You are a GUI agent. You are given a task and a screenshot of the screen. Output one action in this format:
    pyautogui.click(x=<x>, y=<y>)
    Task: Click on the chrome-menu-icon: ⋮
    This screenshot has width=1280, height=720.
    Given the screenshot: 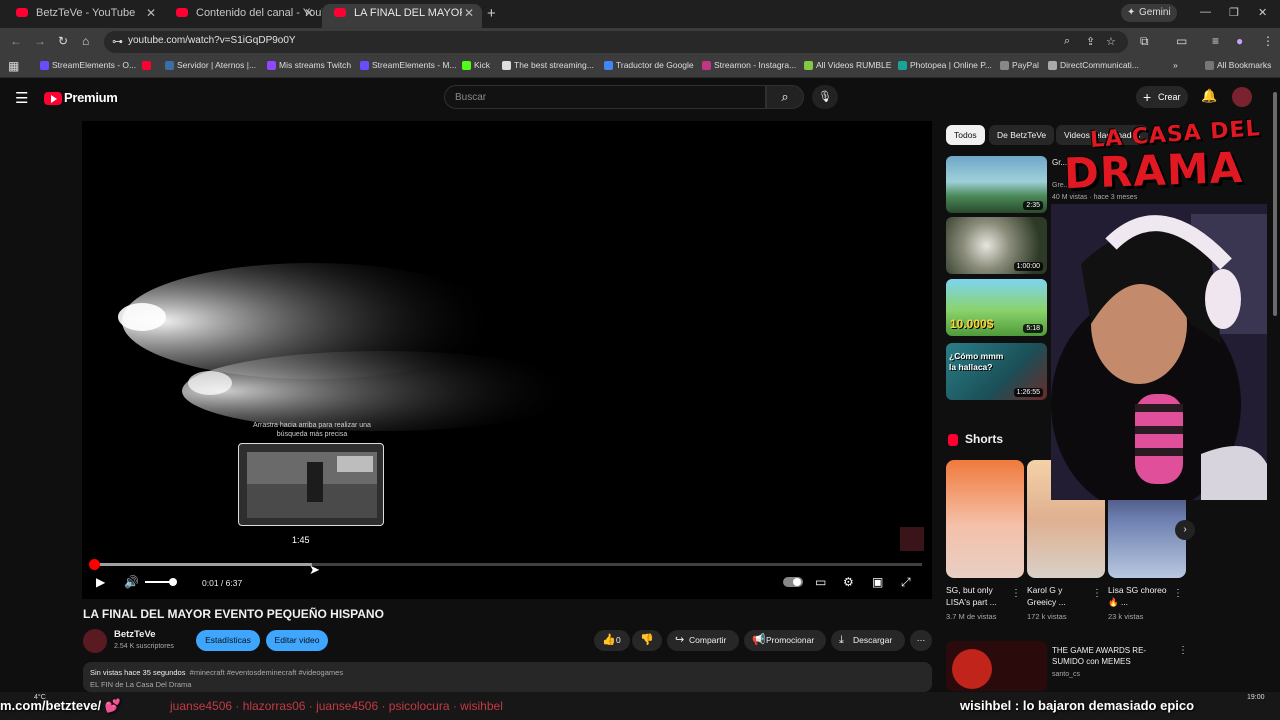 What is the action you would take?
    pyautogui.click(x=1268, y=41)
    